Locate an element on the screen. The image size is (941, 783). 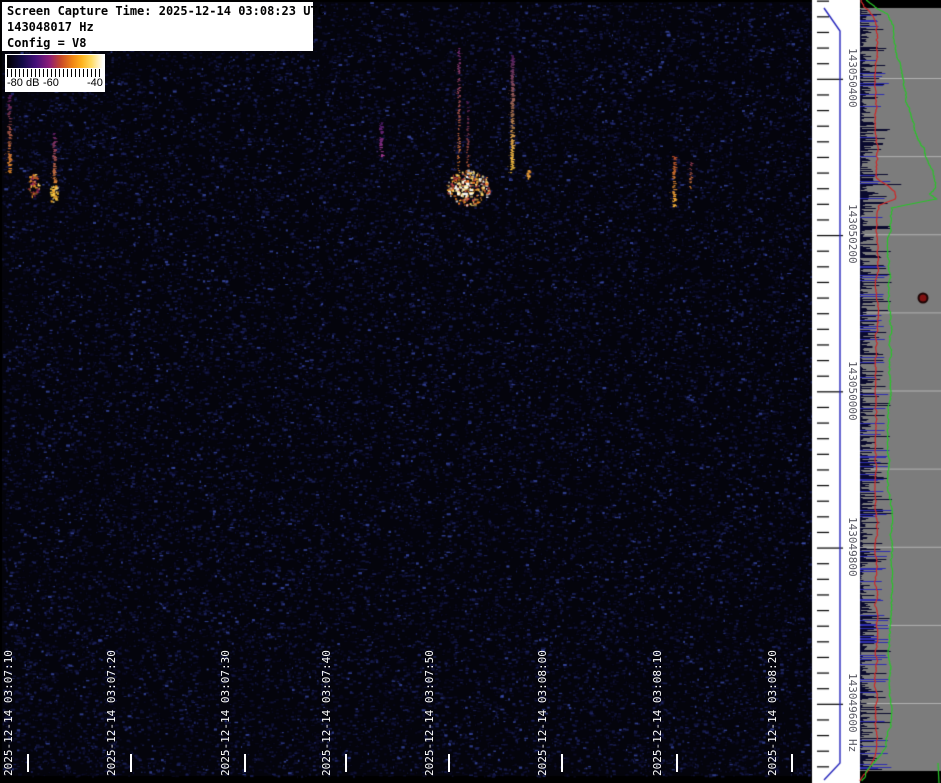
time-label-030800: 2025-12-14 03:08:00 is located at coordinates (542, 713).